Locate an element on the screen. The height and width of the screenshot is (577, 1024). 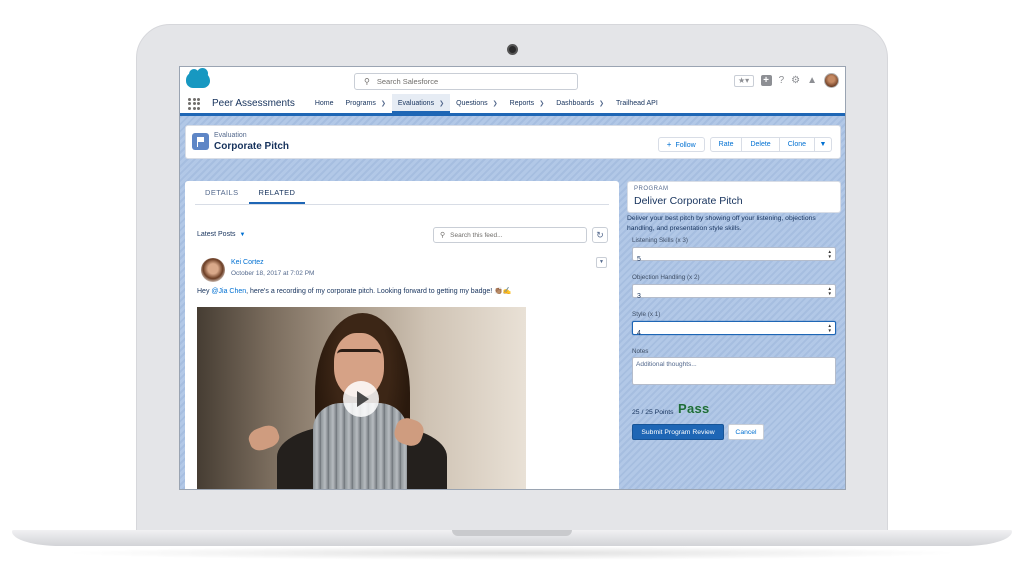
nav-item-trailhead-api: Trailhead API is located at coordinates (637, 103).